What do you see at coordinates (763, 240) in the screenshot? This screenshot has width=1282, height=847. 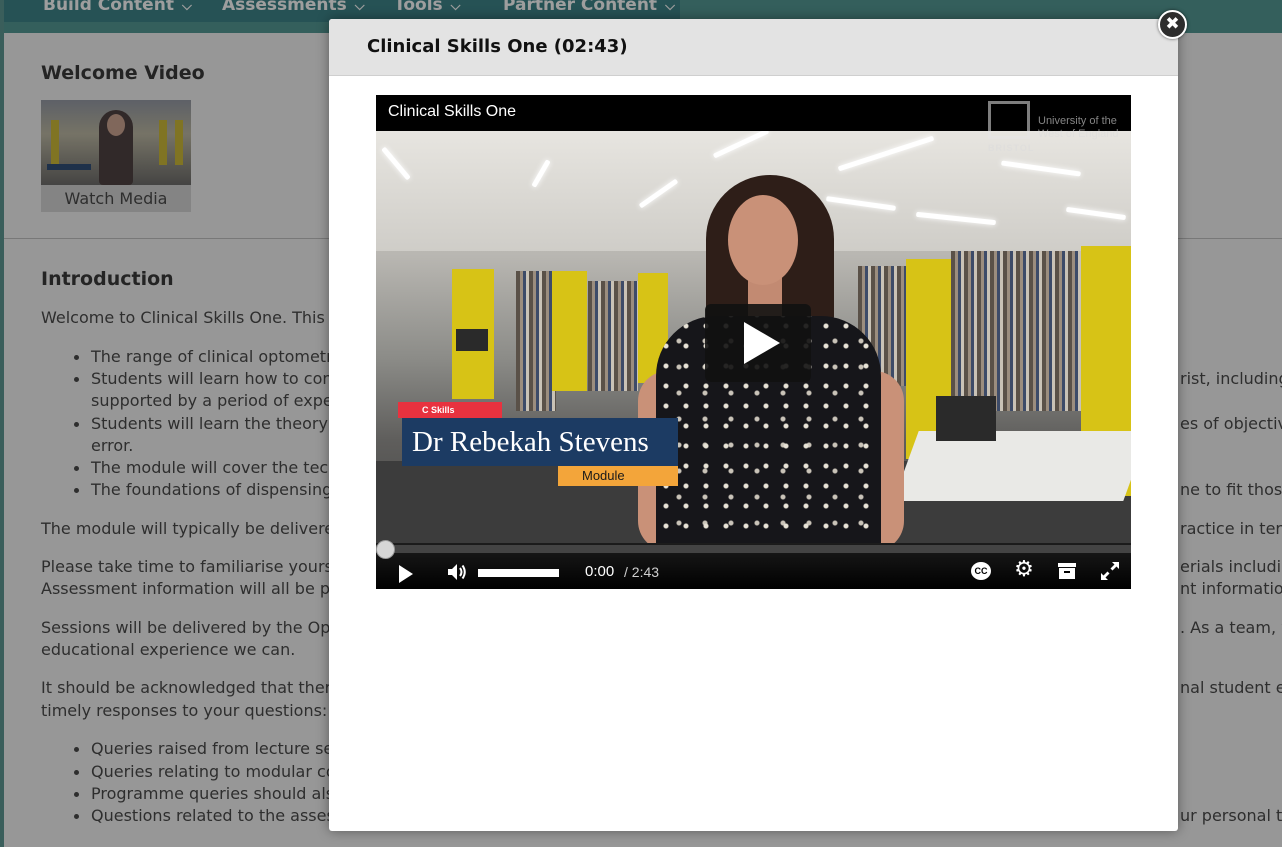 I see `presenter-face` at bounding box center [763, 240].